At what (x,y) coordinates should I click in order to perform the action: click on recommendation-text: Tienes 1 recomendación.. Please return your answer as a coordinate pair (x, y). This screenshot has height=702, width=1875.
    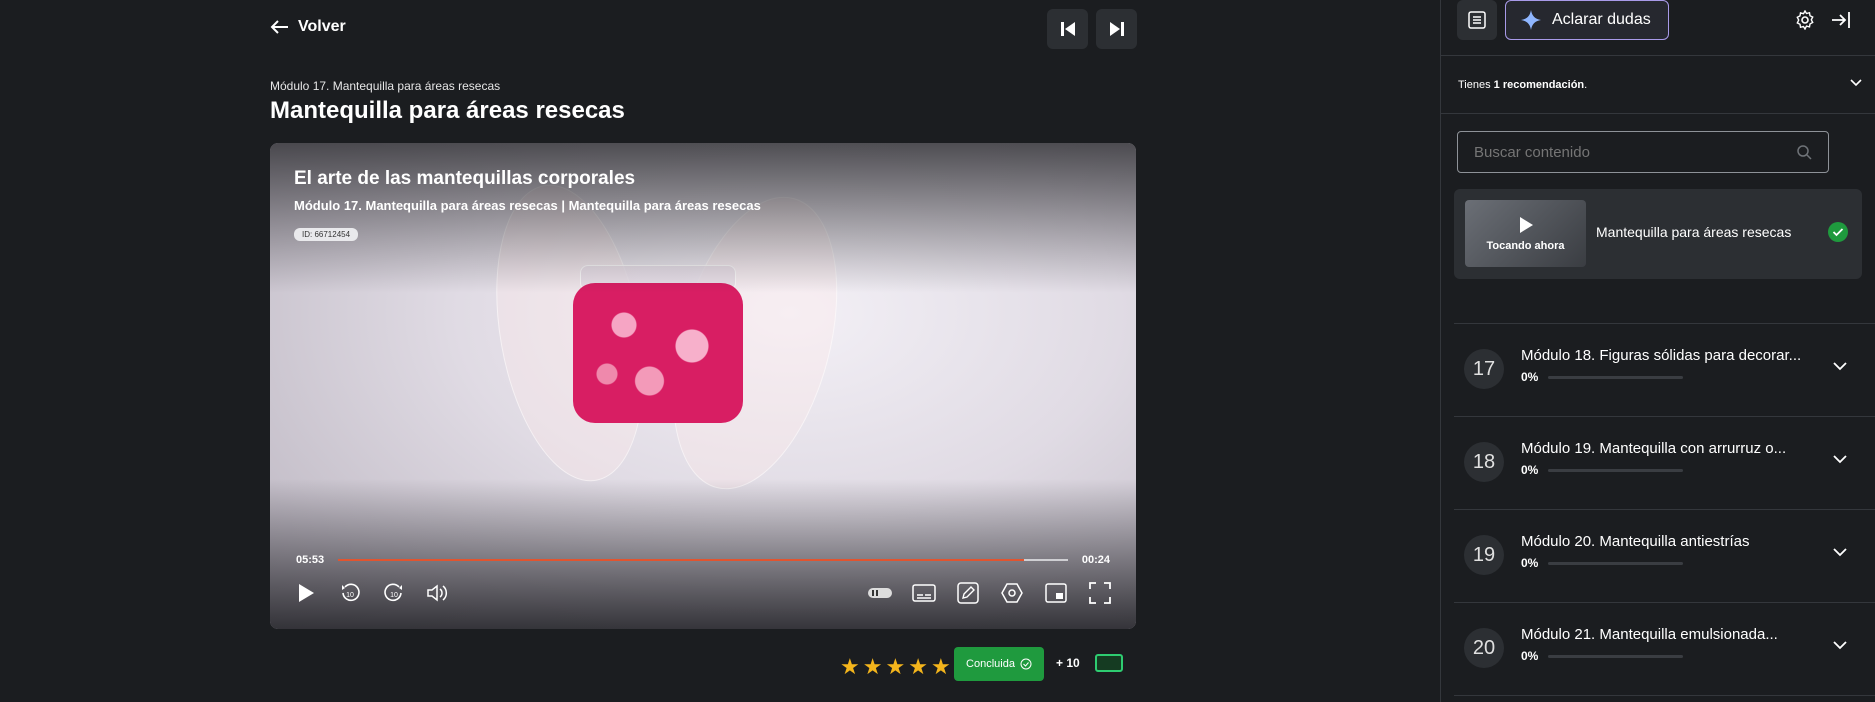
    Looking at the image, I should click on (1522, 85).